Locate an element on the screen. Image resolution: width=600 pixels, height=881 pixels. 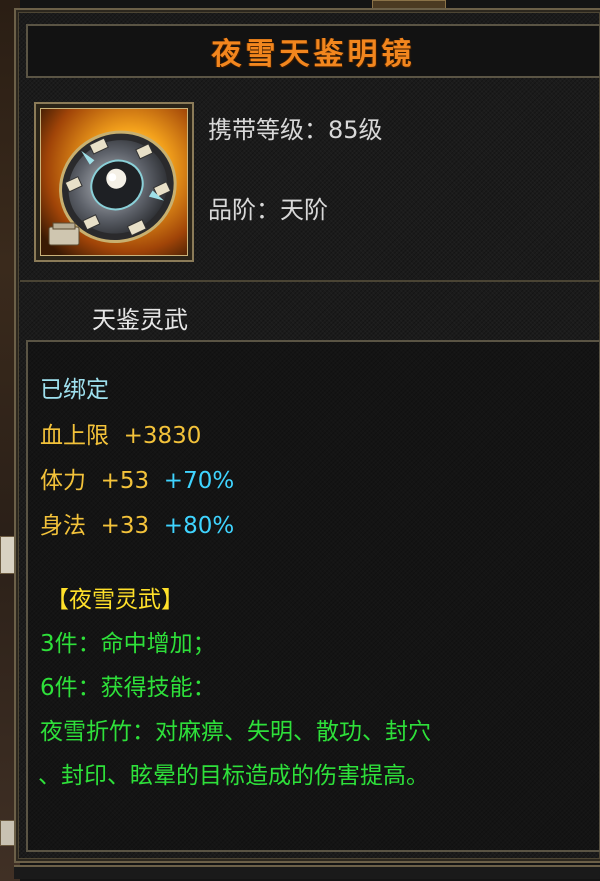
bottom-frame-edge is located at coordinates (307, 872).